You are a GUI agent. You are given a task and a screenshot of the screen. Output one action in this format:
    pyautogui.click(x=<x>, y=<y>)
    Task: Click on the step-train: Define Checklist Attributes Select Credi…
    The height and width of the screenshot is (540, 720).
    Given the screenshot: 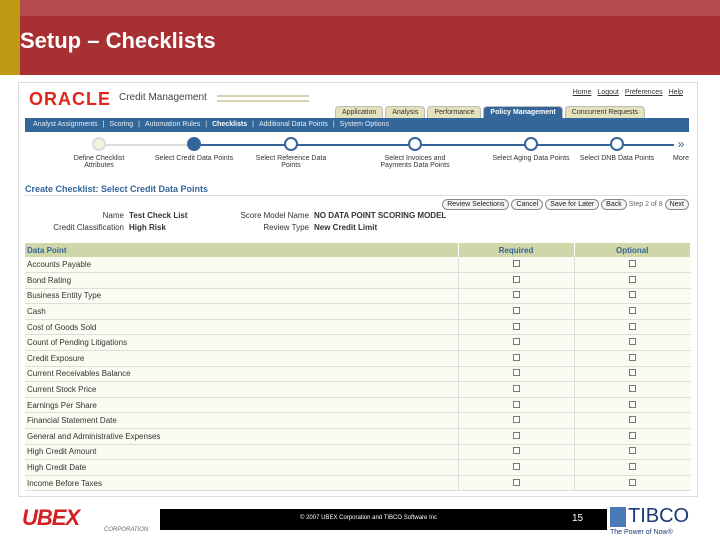 What is the action you would take?
    pyautogui.click(x=364, y=155)
    